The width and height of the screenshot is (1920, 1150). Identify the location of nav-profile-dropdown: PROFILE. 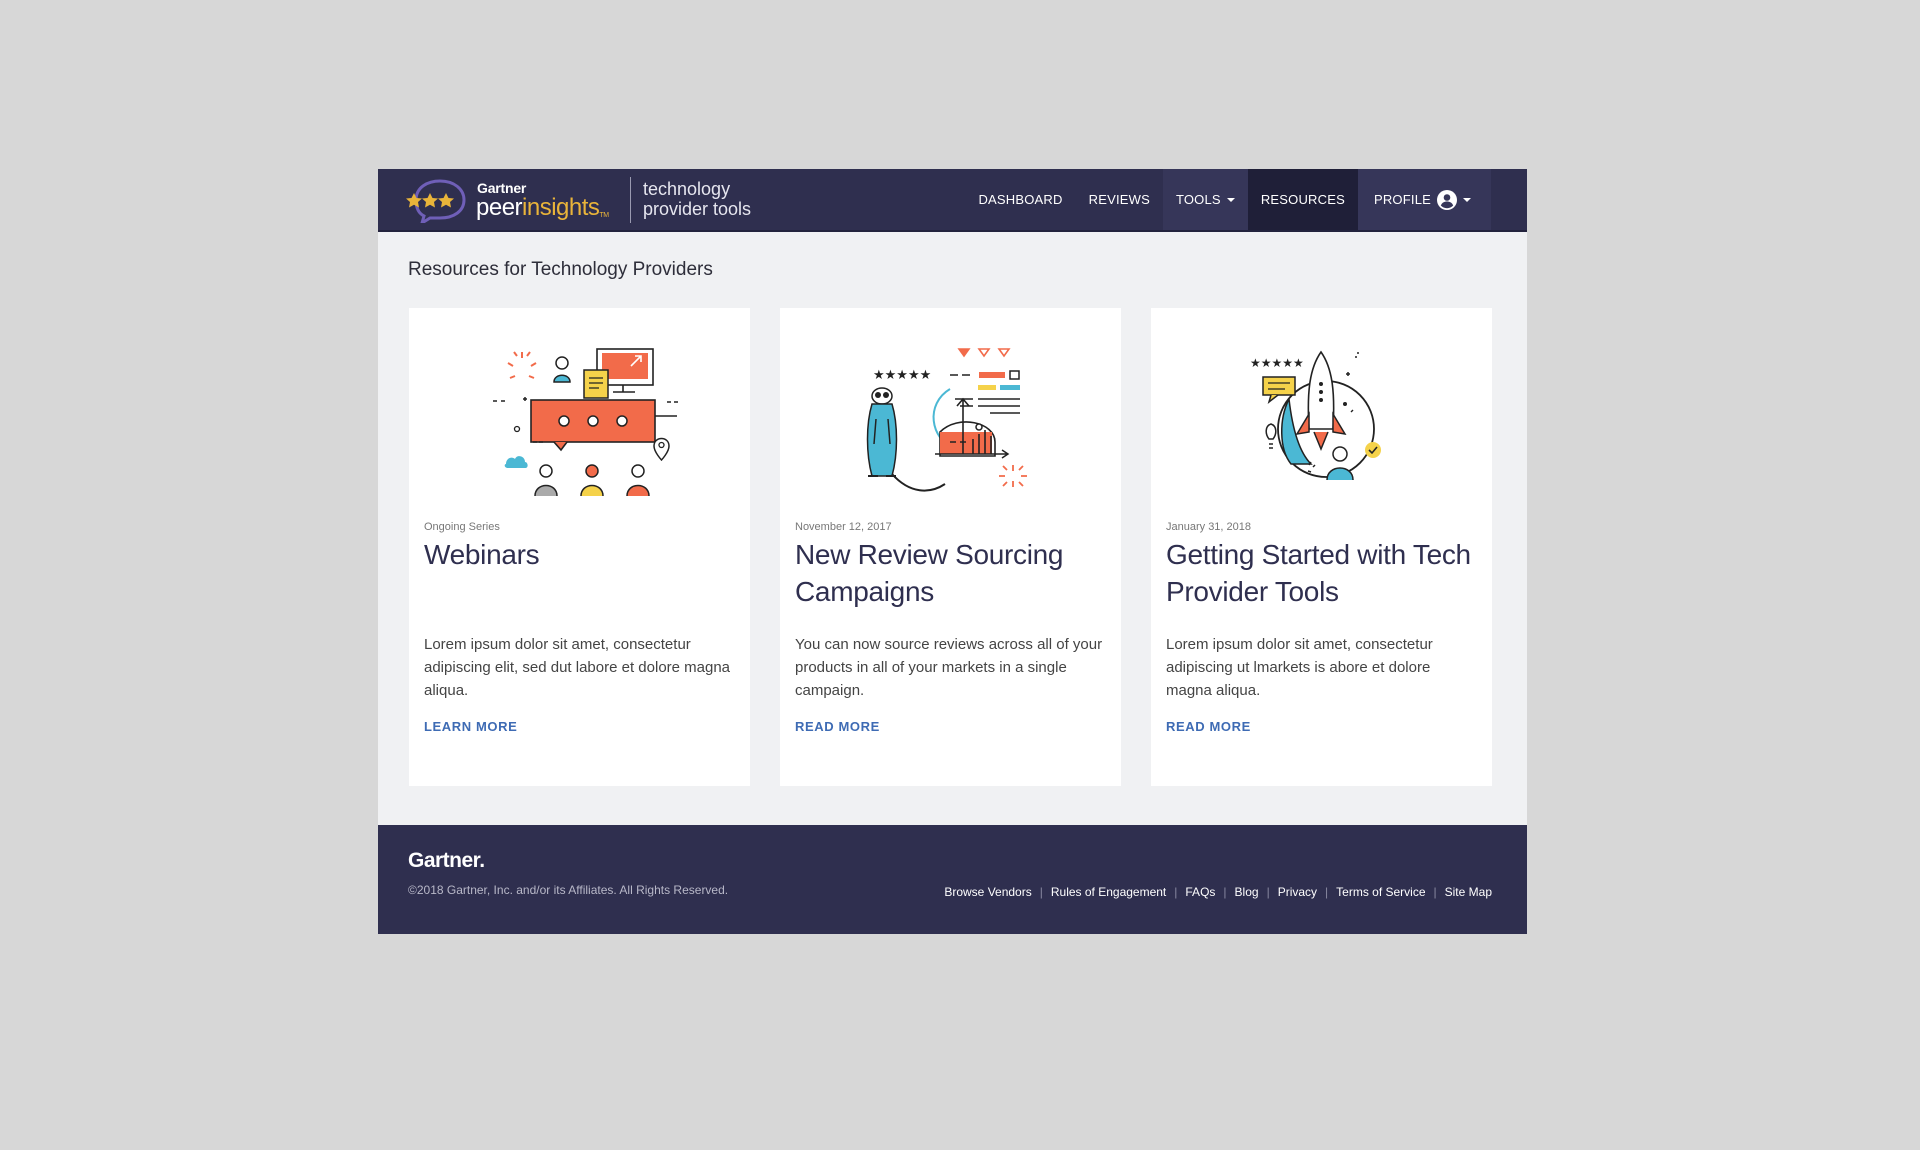
(1424, 199).